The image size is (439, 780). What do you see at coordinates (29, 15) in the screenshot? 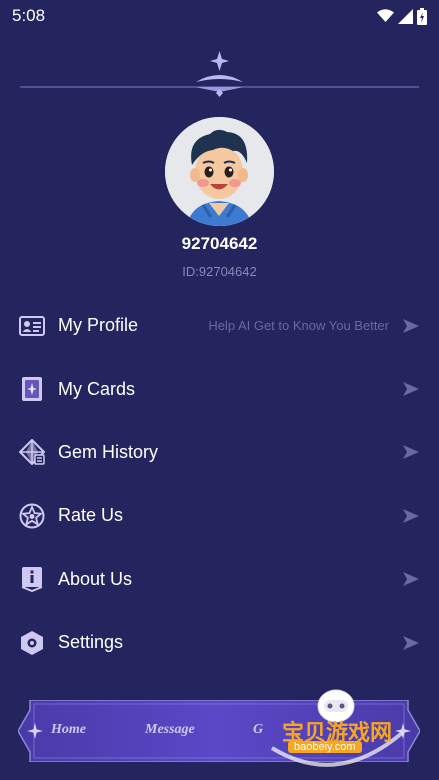
I see `status-time: 5:08` at bounding box center [29, 15].